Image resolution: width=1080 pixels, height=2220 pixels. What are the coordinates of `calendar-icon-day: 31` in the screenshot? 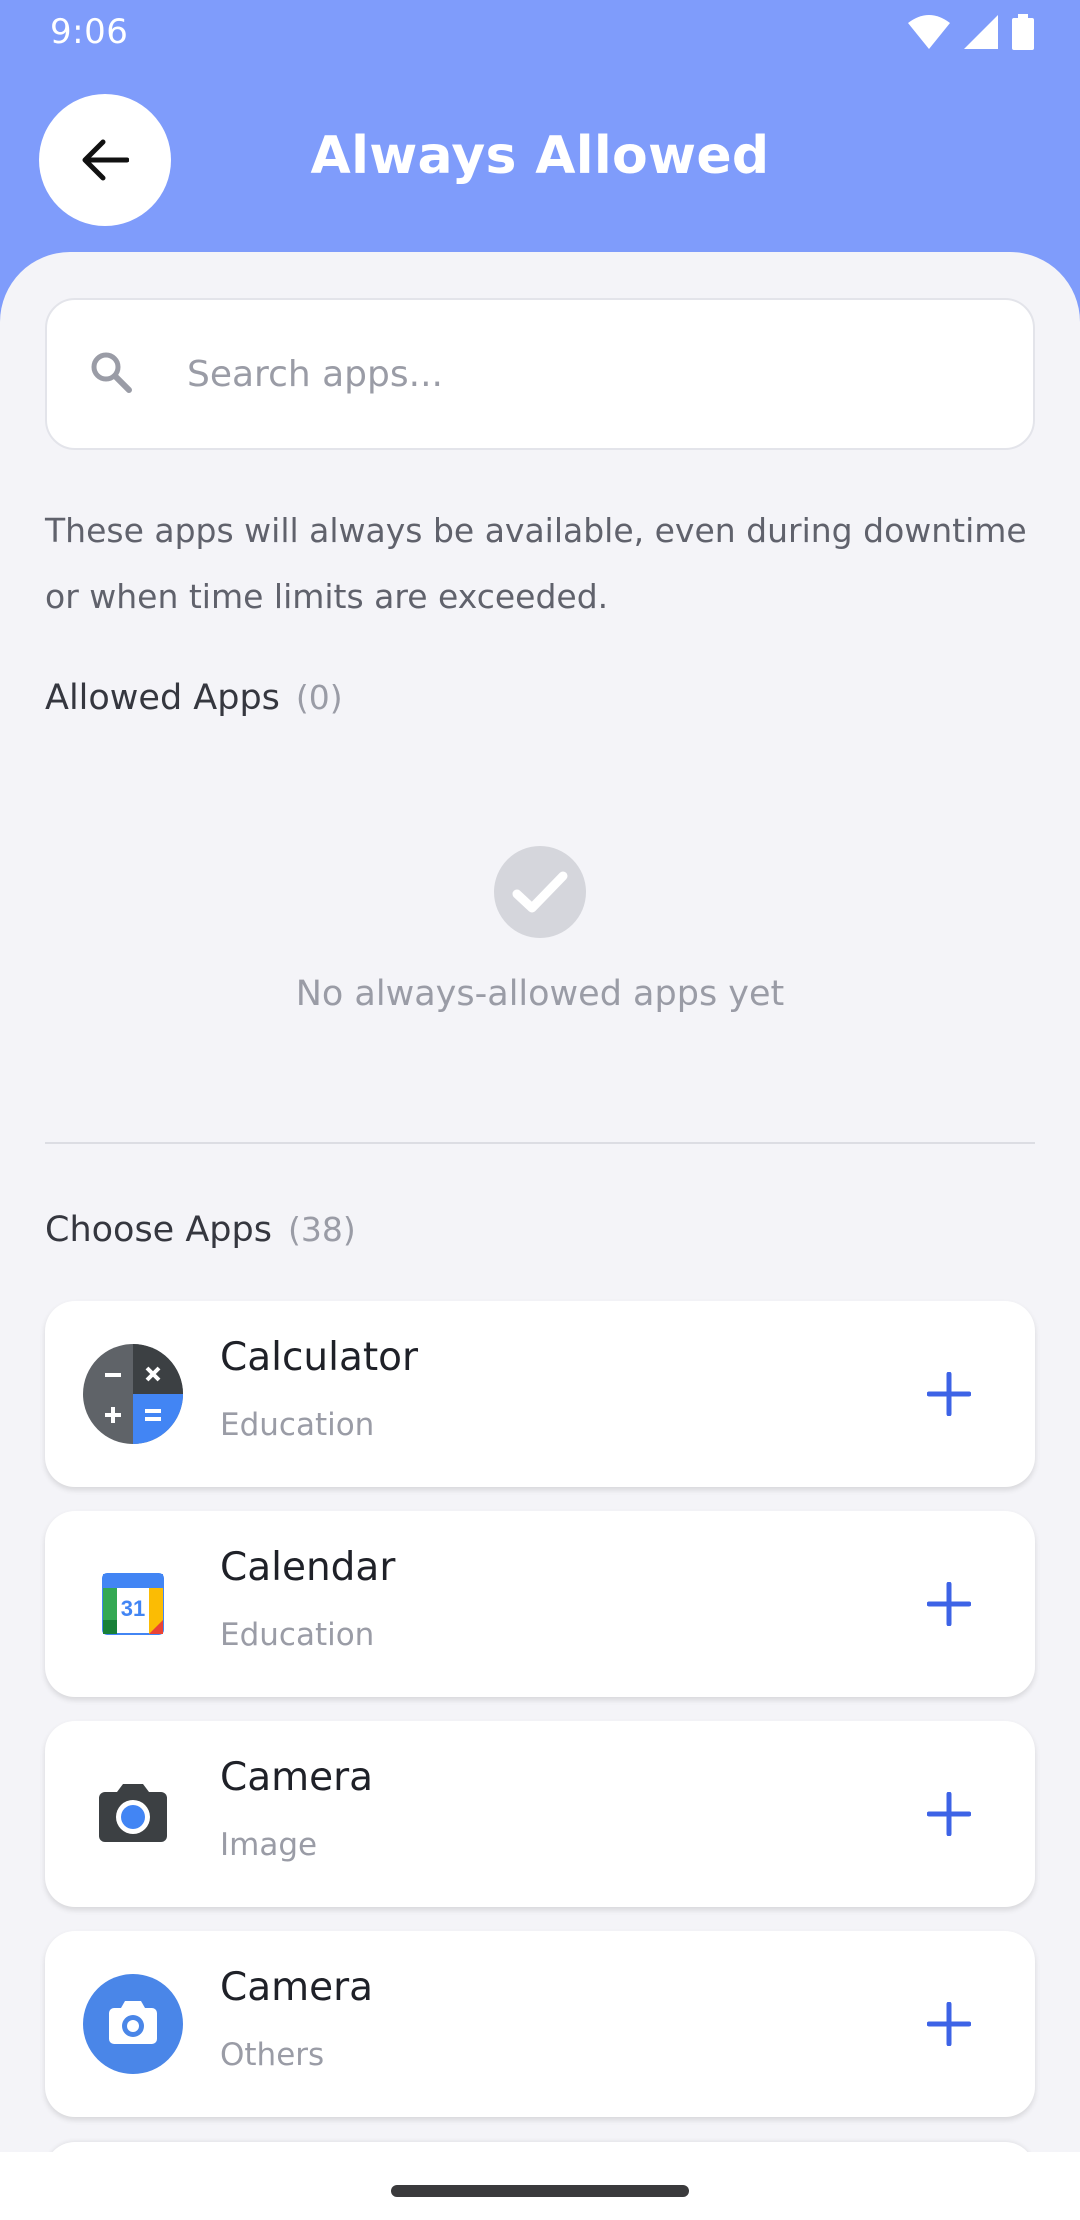 It's located at (133, 1608).